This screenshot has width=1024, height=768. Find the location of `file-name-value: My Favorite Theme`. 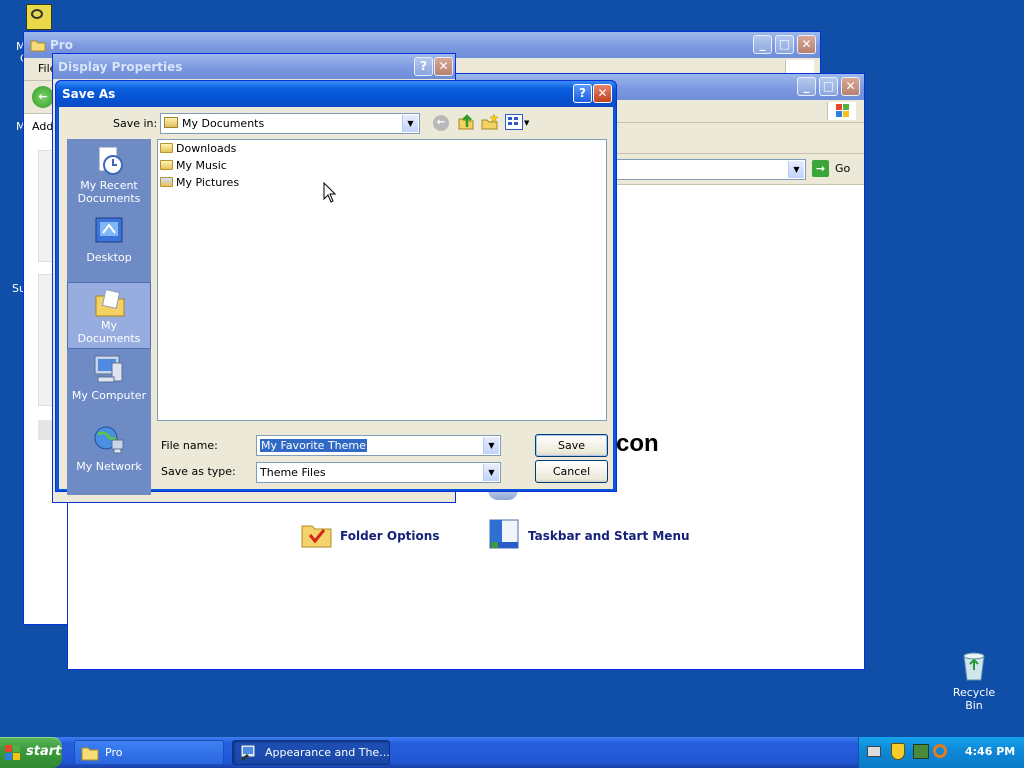

file-name-value: My Favorite Theme is located at coordinates (313, 445).